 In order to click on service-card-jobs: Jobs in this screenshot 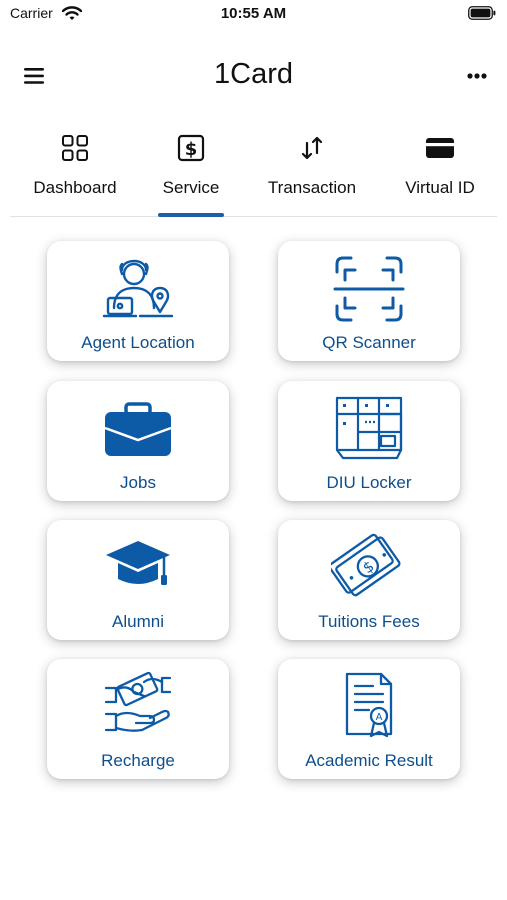, I will do `click(138, 441)`.